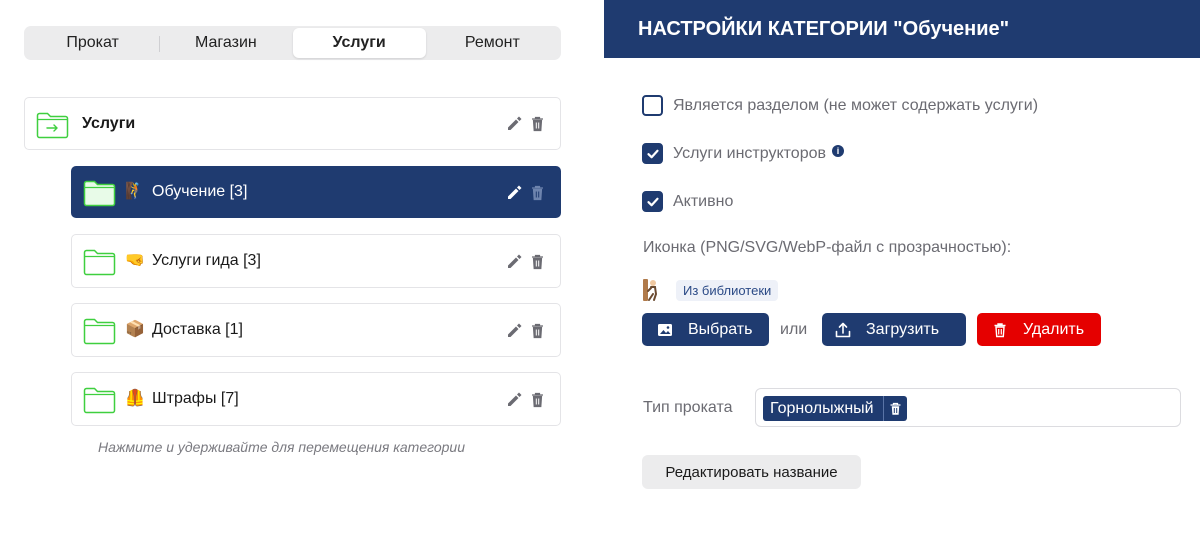  What do you see at coordinates (838, 150) in the screenshot?
I see `info-icon: i` at bounding box center [838, 150].